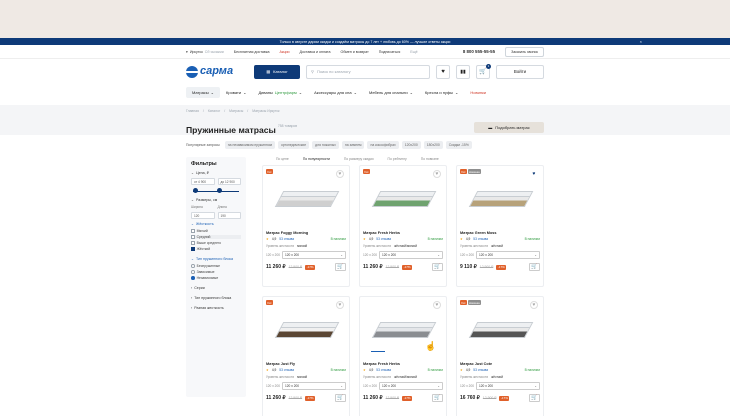  Describe the element at coordinates (433, 145) in the screenshot. I see `query-chip: 180х200` at that location.